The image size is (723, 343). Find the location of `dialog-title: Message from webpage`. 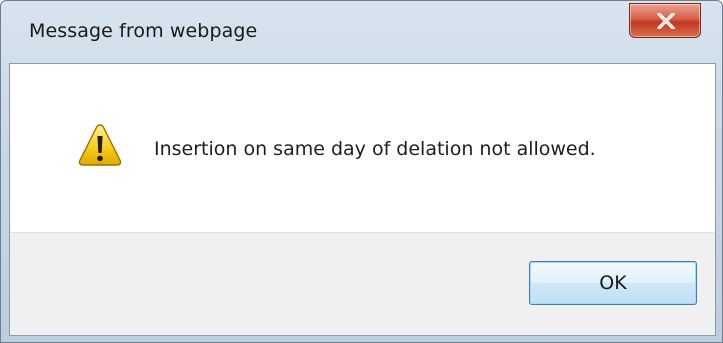

dialog-title: Message from webpage is located at coordinates (143, 31).